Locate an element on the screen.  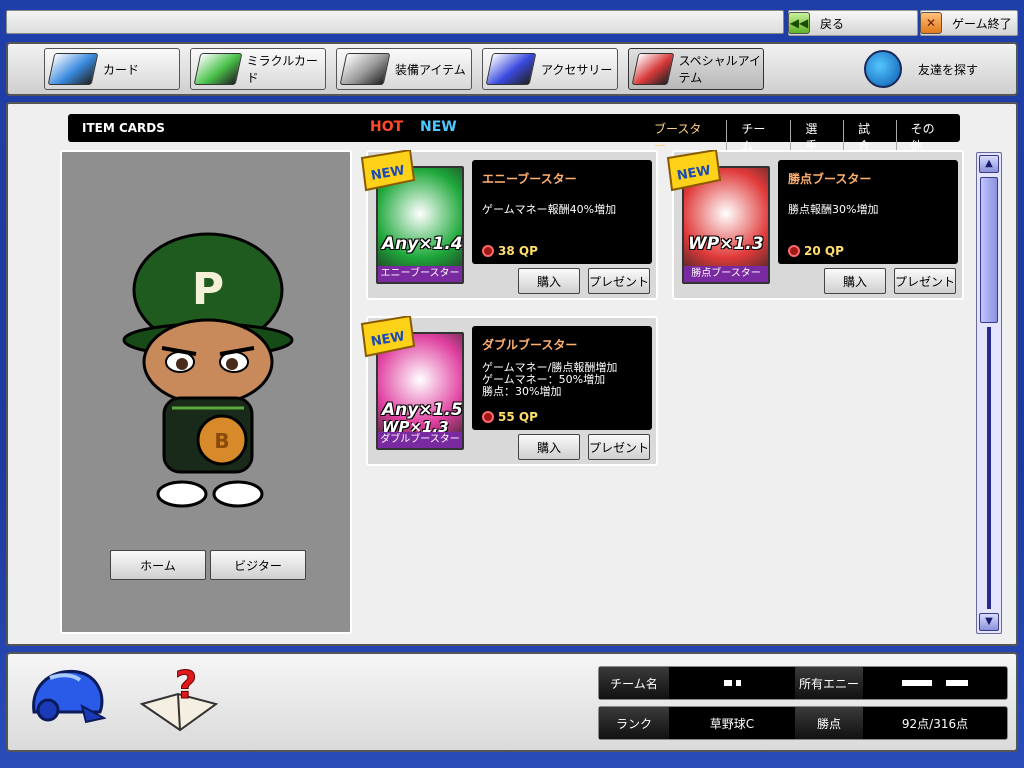
price-value: 38 QP is located at coordinates (518, 251).